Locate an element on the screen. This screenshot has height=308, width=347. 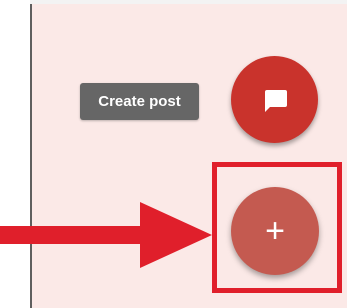
tooltip-label: Create post is located at coordinates (139, 101).